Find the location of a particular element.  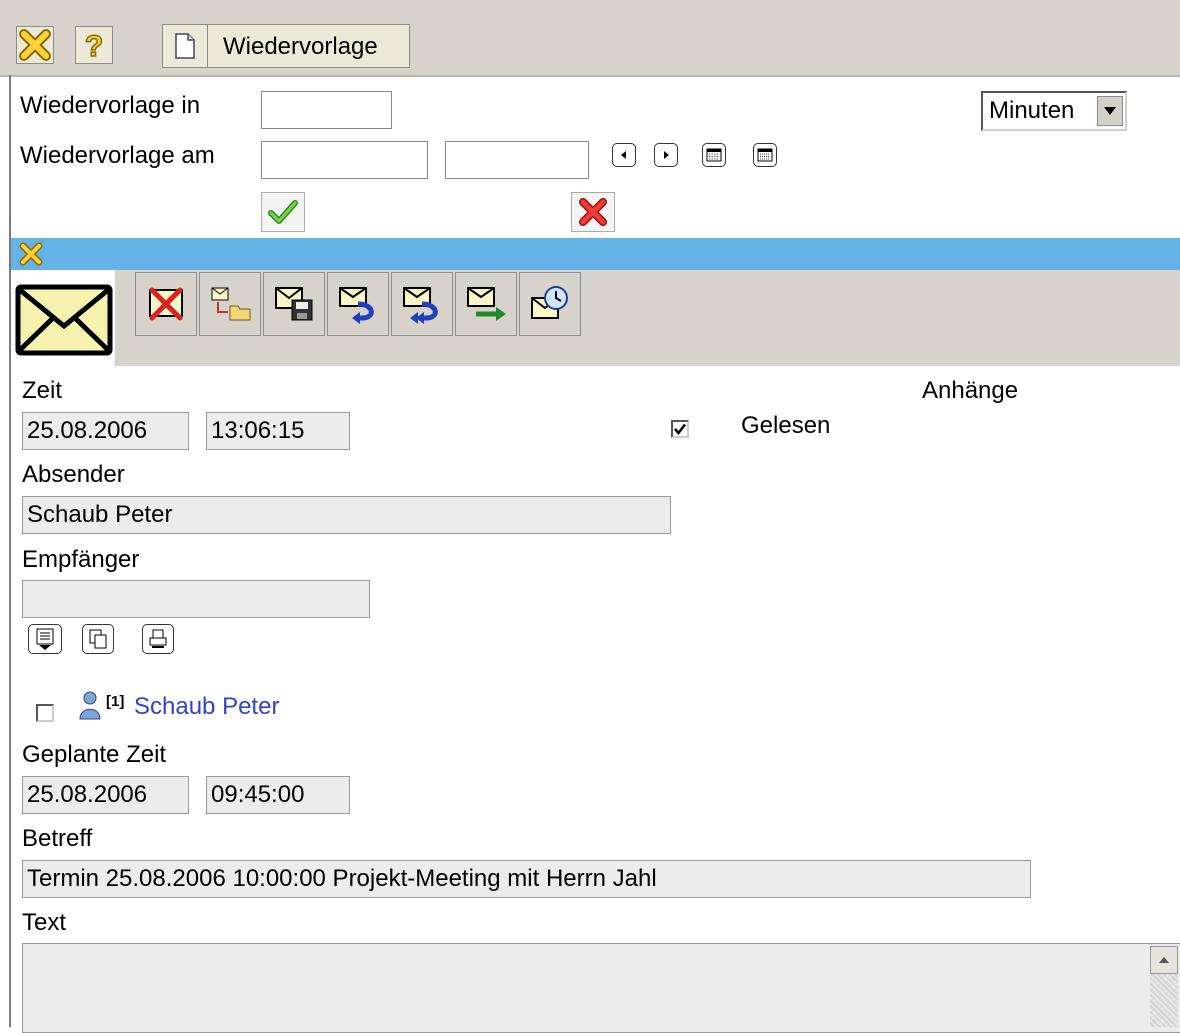

wiedervorlage-am-label: Wiedervorlage am is located at coordinates (117, 155).